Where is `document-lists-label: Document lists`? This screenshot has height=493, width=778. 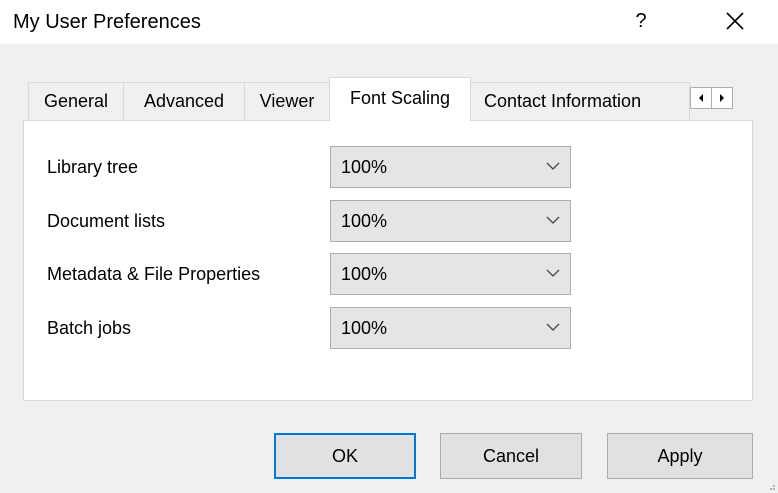 document-lists-label: Document lists is located at coordinates (106, 221).